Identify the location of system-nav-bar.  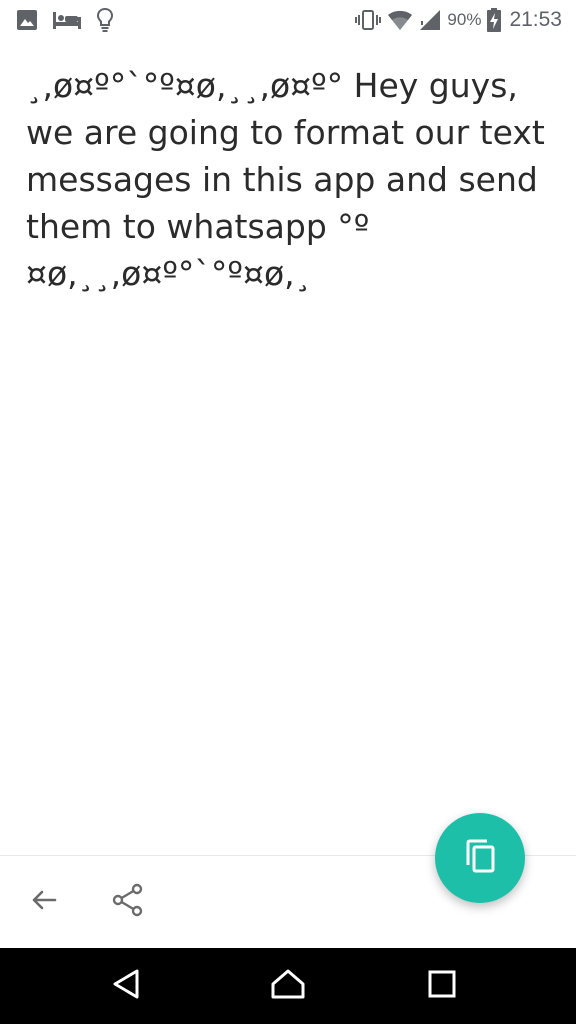
(288, 986).